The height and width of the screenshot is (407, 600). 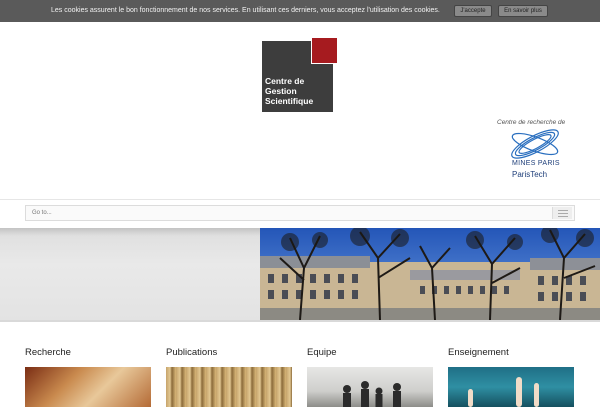 What do you see at coordinates (536, 163) in the screenshot?
I see `partner-name-line1: MINES PARIS` at bounding box center [536, 163].